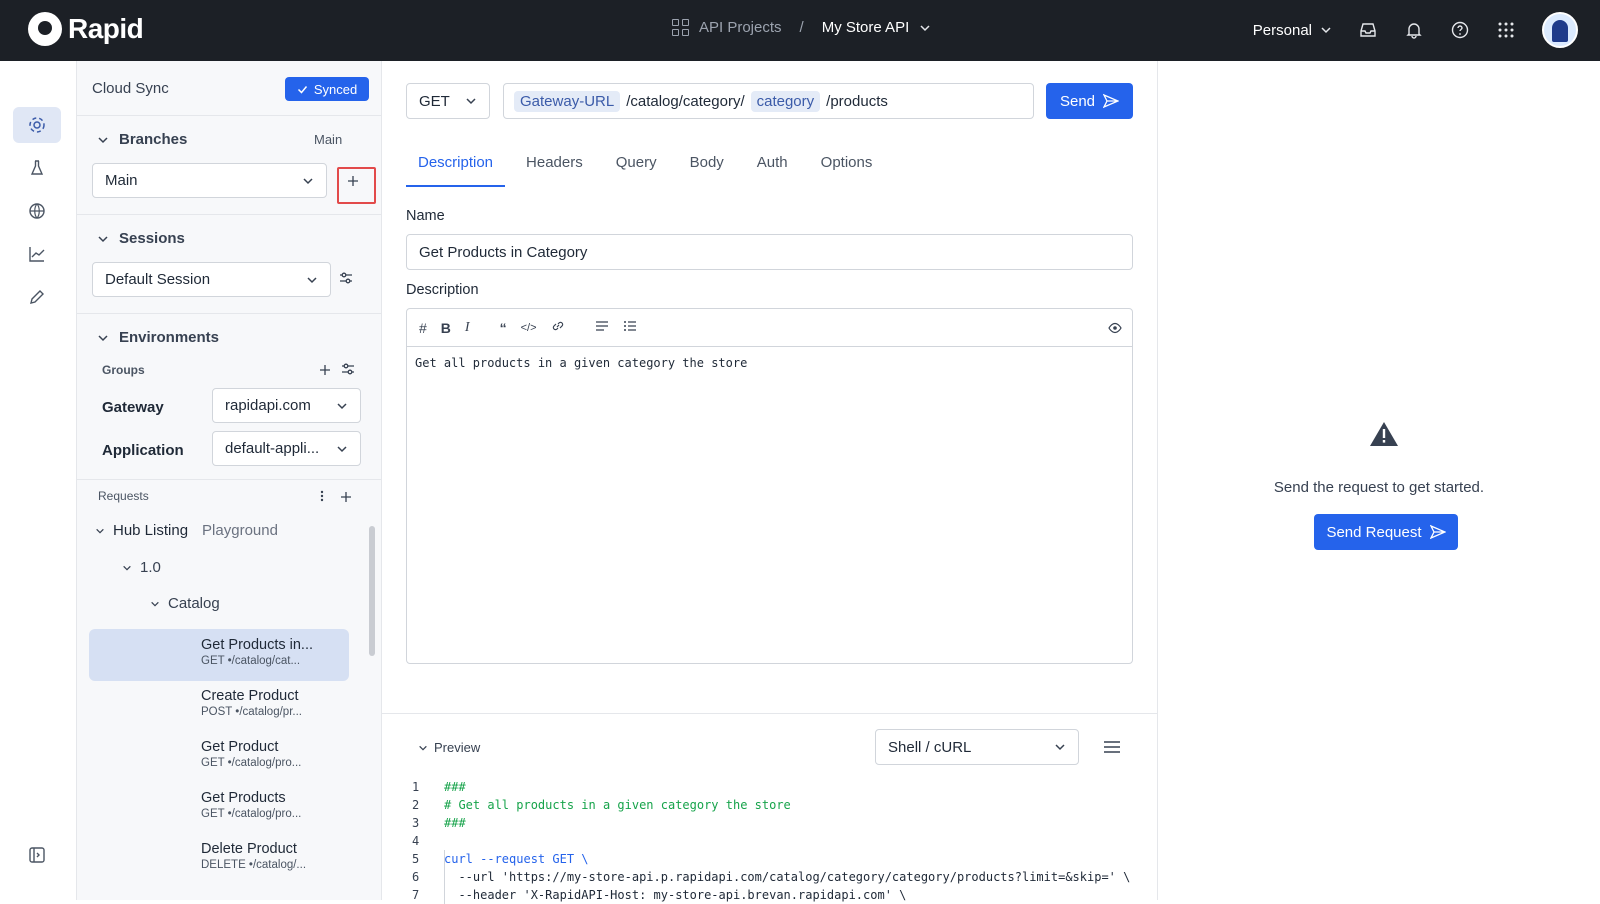 This screenshot has width=1600, height=904. What do you see at coordinates (86, 29) in the screenshot?
I see `rapid-logo: Rapid` at bounding box center [86, 29].